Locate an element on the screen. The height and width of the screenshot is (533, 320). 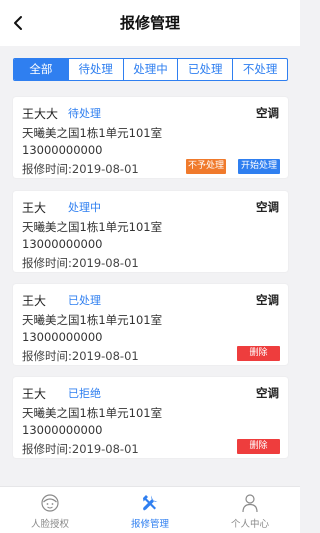
nav-personal-center: 个人中心 is located at coordinates (250, 510).